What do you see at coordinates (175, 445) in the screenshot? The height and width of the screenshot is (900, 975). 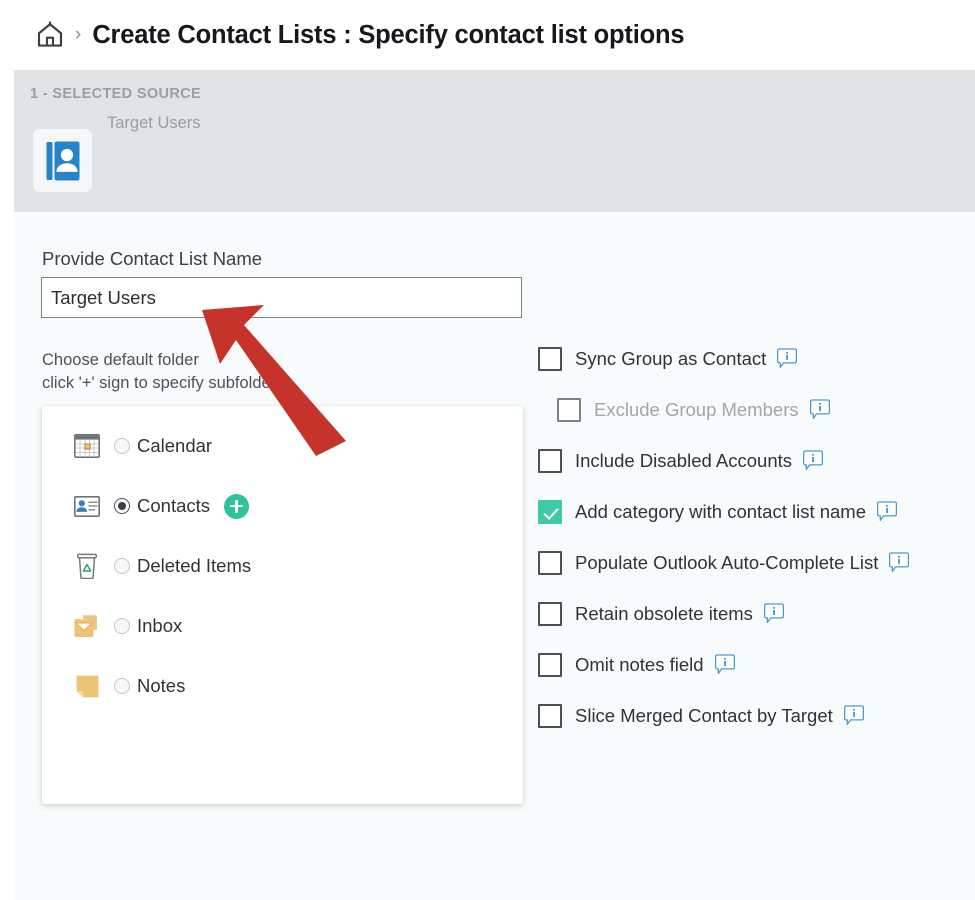 I see `folder-label-calendar: Calendar` at bounding box center [175, 445].